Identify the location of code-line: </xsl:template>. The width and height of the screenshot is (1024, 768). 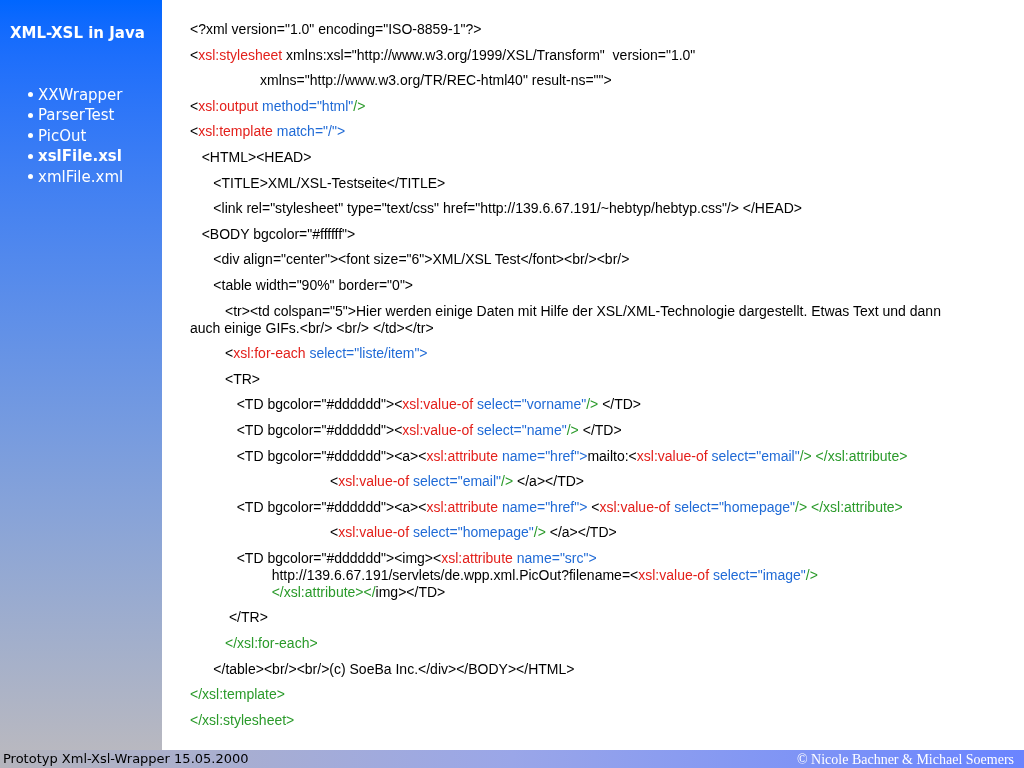
(237, 695).